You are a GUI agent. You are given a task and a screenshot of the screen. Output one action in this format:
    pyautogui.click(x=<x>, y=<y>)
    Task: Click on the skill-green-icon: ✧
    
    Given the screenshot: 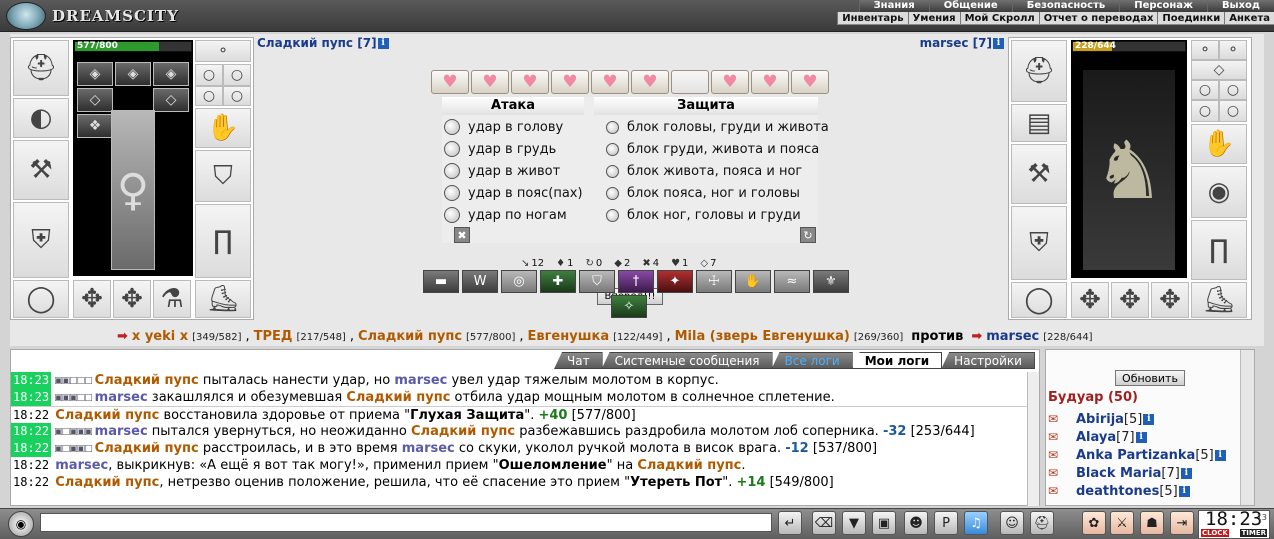 What is the action you would take?
    pyautogui.click(x=629, y=306)
    